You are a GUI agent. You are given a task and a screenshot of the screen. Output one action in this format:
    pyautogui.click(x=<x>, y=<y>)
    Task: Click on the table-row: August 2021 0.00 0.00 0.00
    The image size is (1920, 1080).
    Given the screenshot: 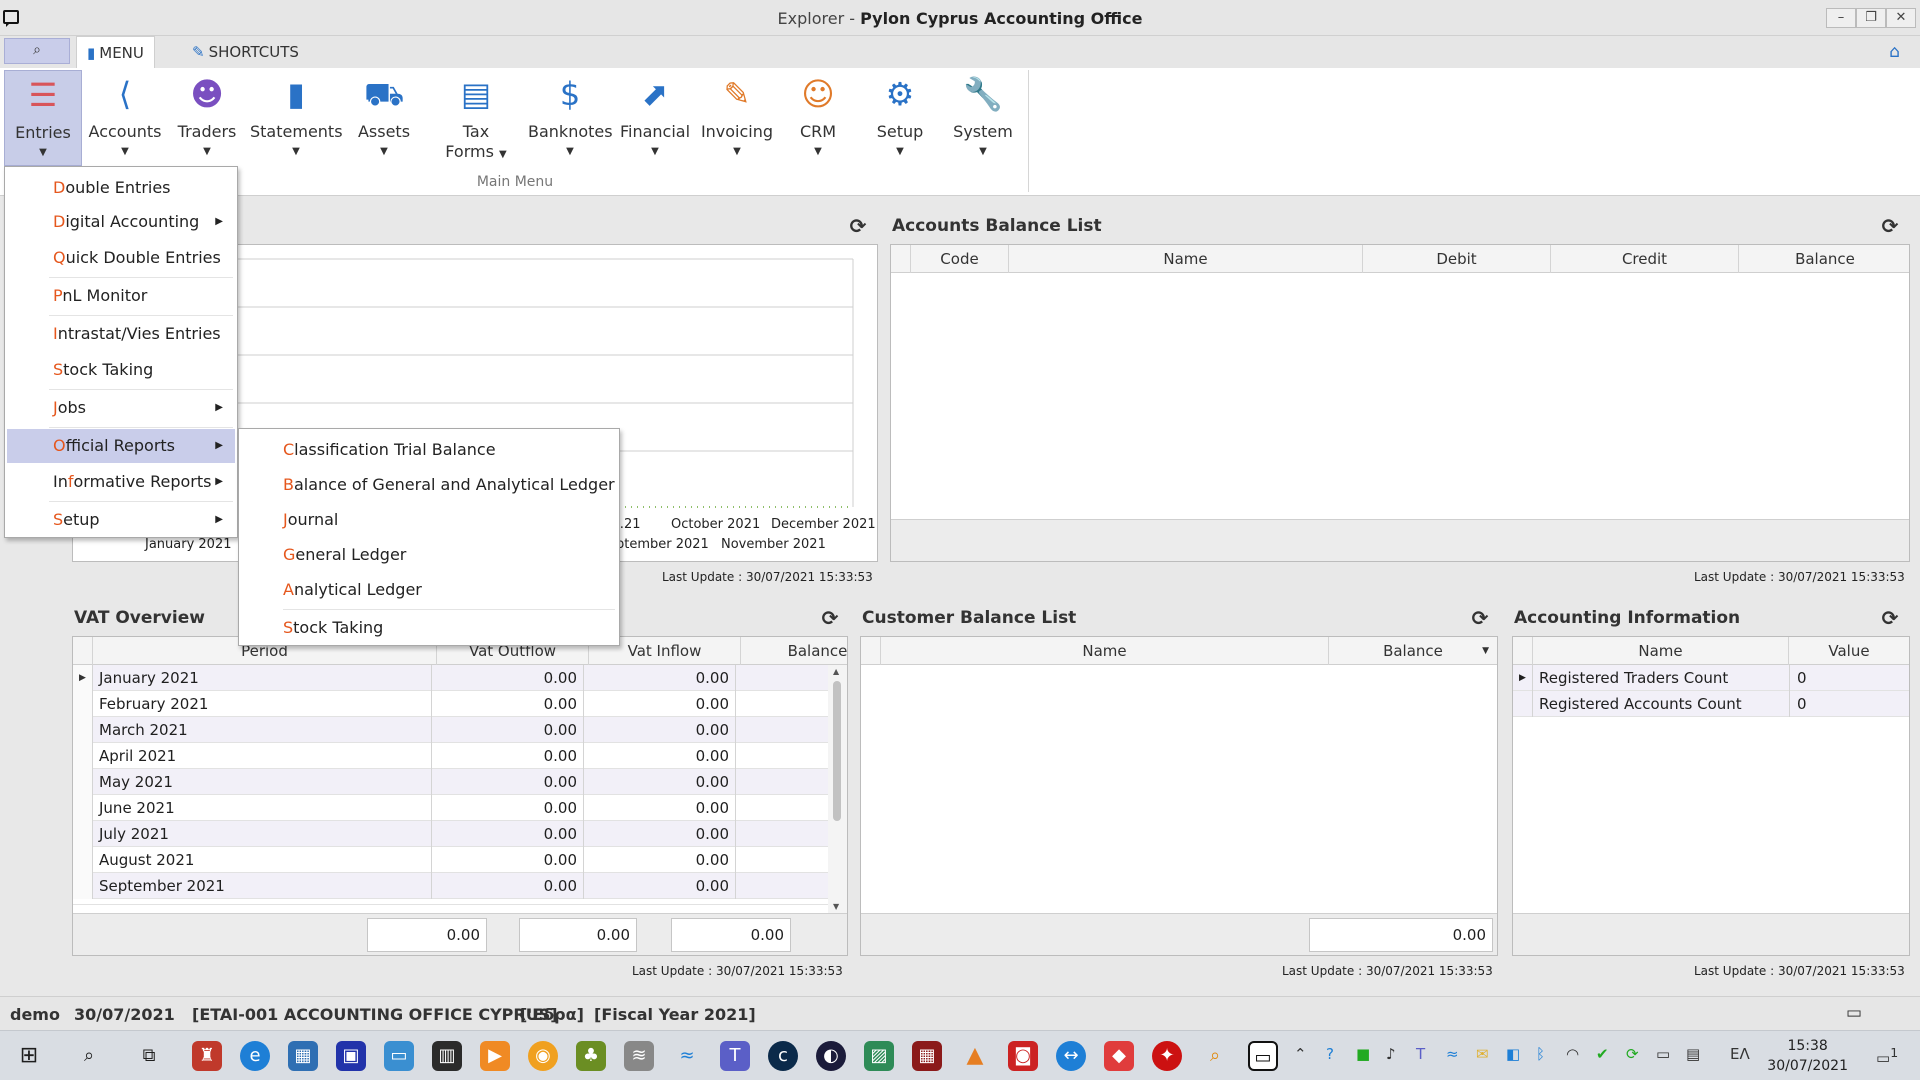 What is the action you would take?
    pyautogui.click(x=450, y=860)
    